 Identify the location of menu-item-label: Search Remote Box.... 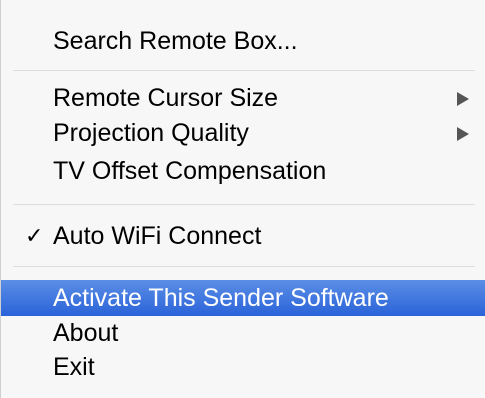
(175, 41).